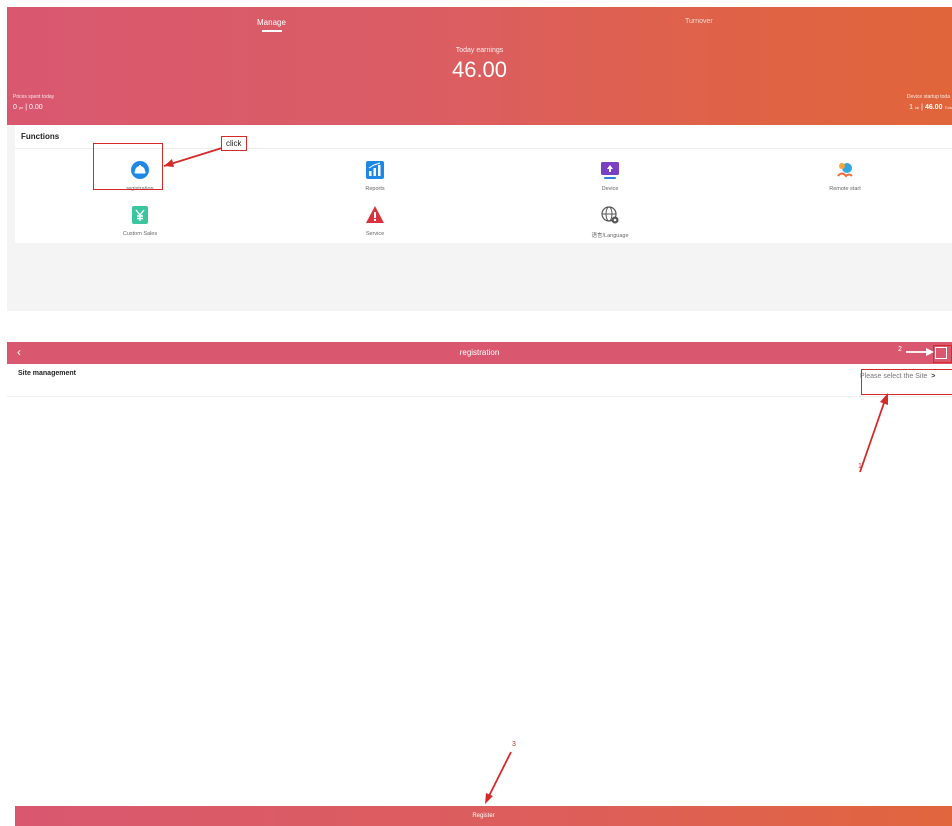  Describe the element at coordinates (479, 380) in the screenshot. I see `site-management-row: Site management Please select the Site >` at that location.